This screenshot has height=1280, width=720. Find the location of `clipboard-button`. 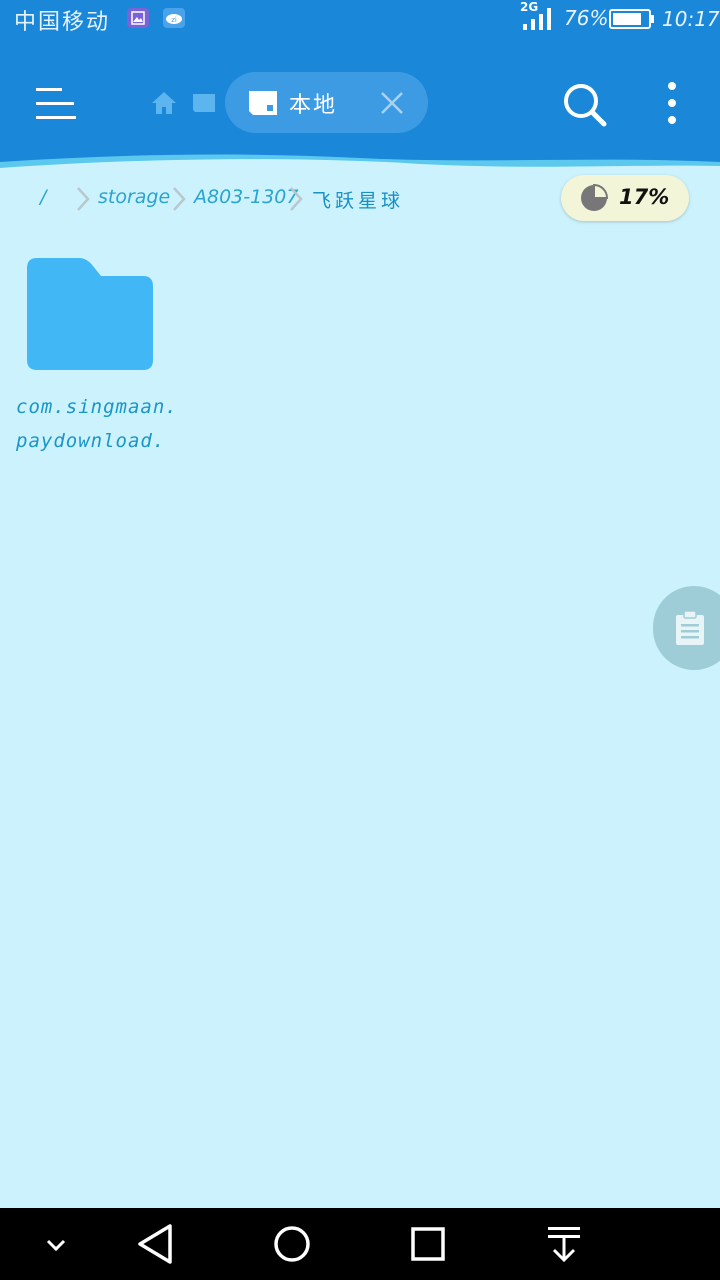

clipboard-button is located at coordinates (686, 628).